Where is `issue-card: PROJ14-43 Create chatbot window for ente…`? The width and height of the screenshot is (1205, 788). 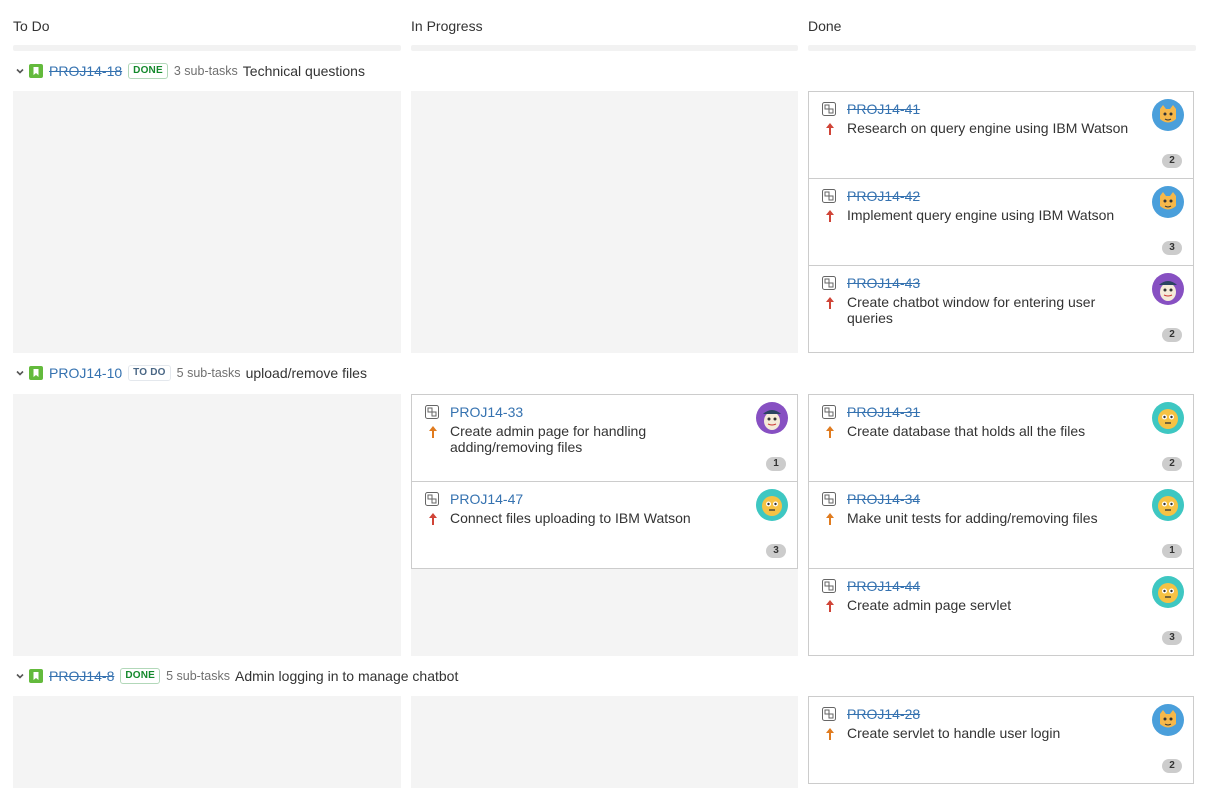
issue-card: PROJ14-43 Create chatbot window for ente… is located at coordinates (1001, 309).